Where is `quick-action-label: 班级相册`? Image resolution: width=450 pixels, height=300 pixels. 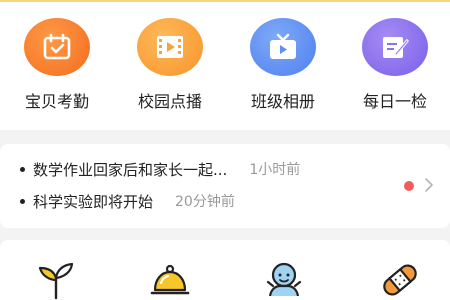
quick-action-label: 班级相册 is located at coordinates (282, 101).